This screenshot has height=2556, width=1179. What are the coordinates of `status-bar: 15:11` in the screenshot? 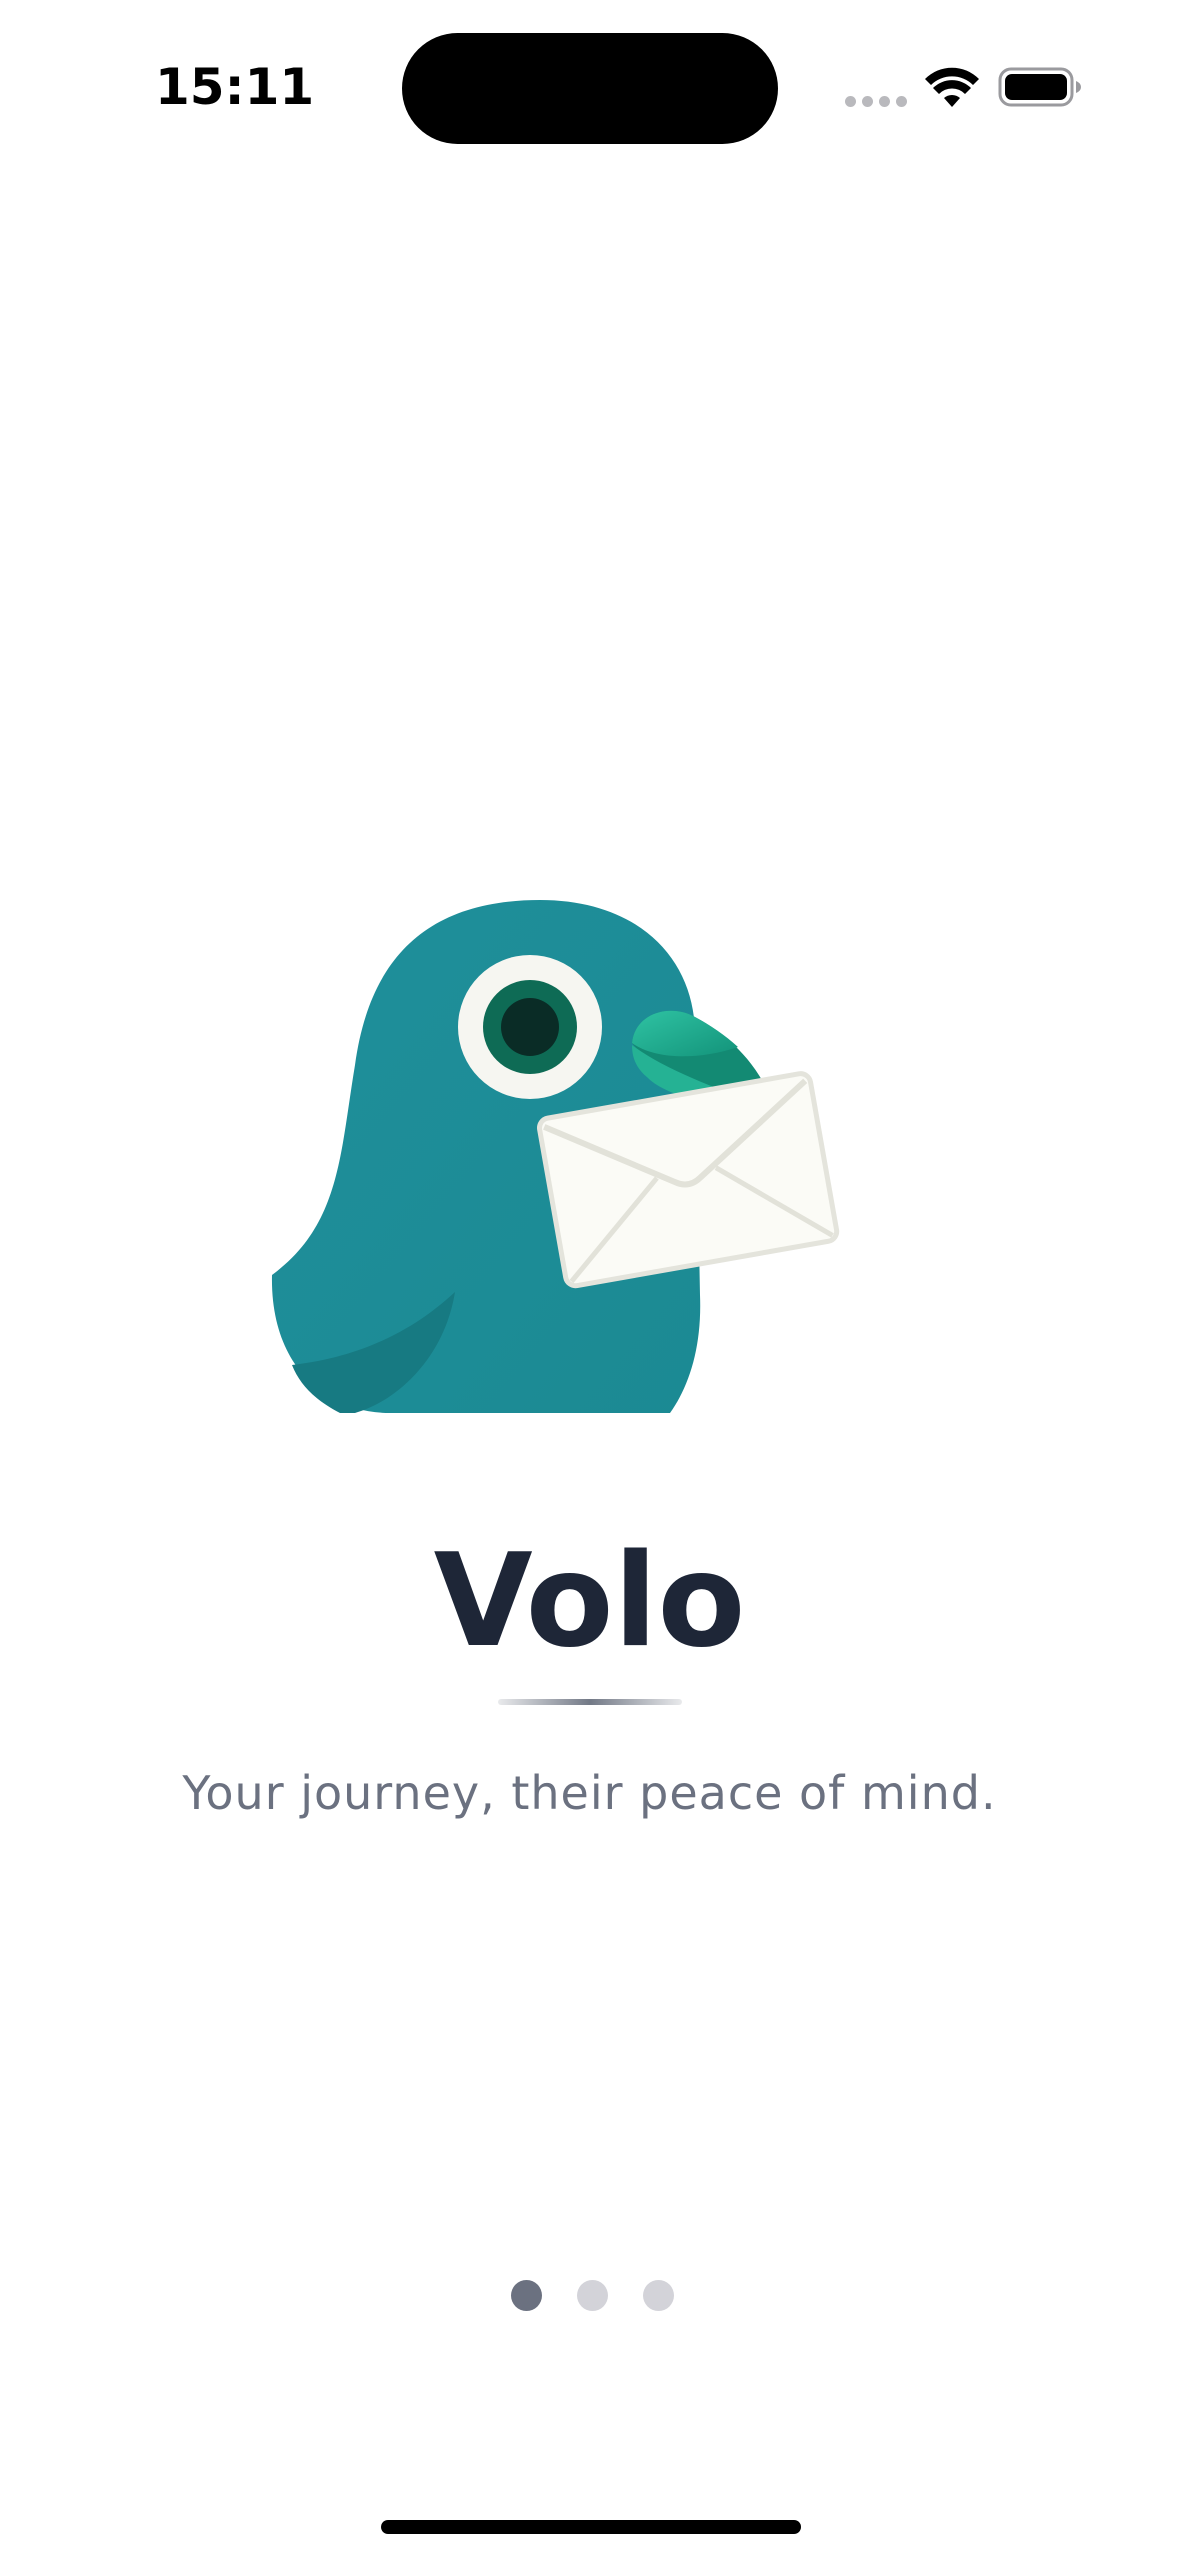 It's located at (589, 80).